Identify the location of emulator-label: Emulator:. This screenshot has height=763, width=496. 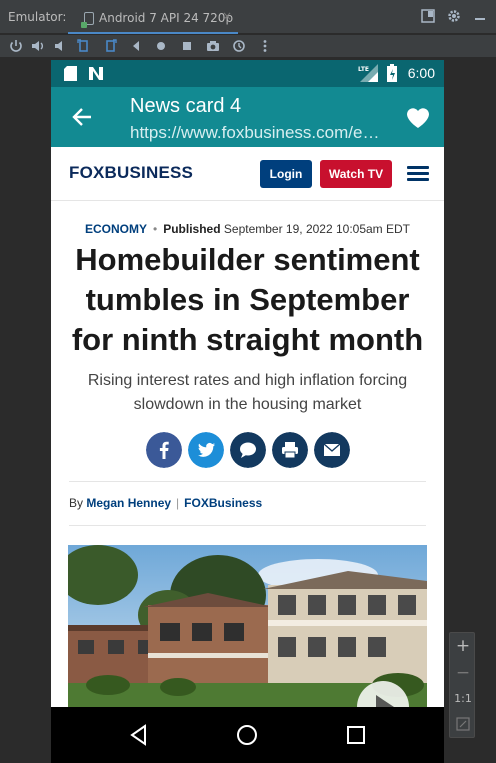
(37, 17).